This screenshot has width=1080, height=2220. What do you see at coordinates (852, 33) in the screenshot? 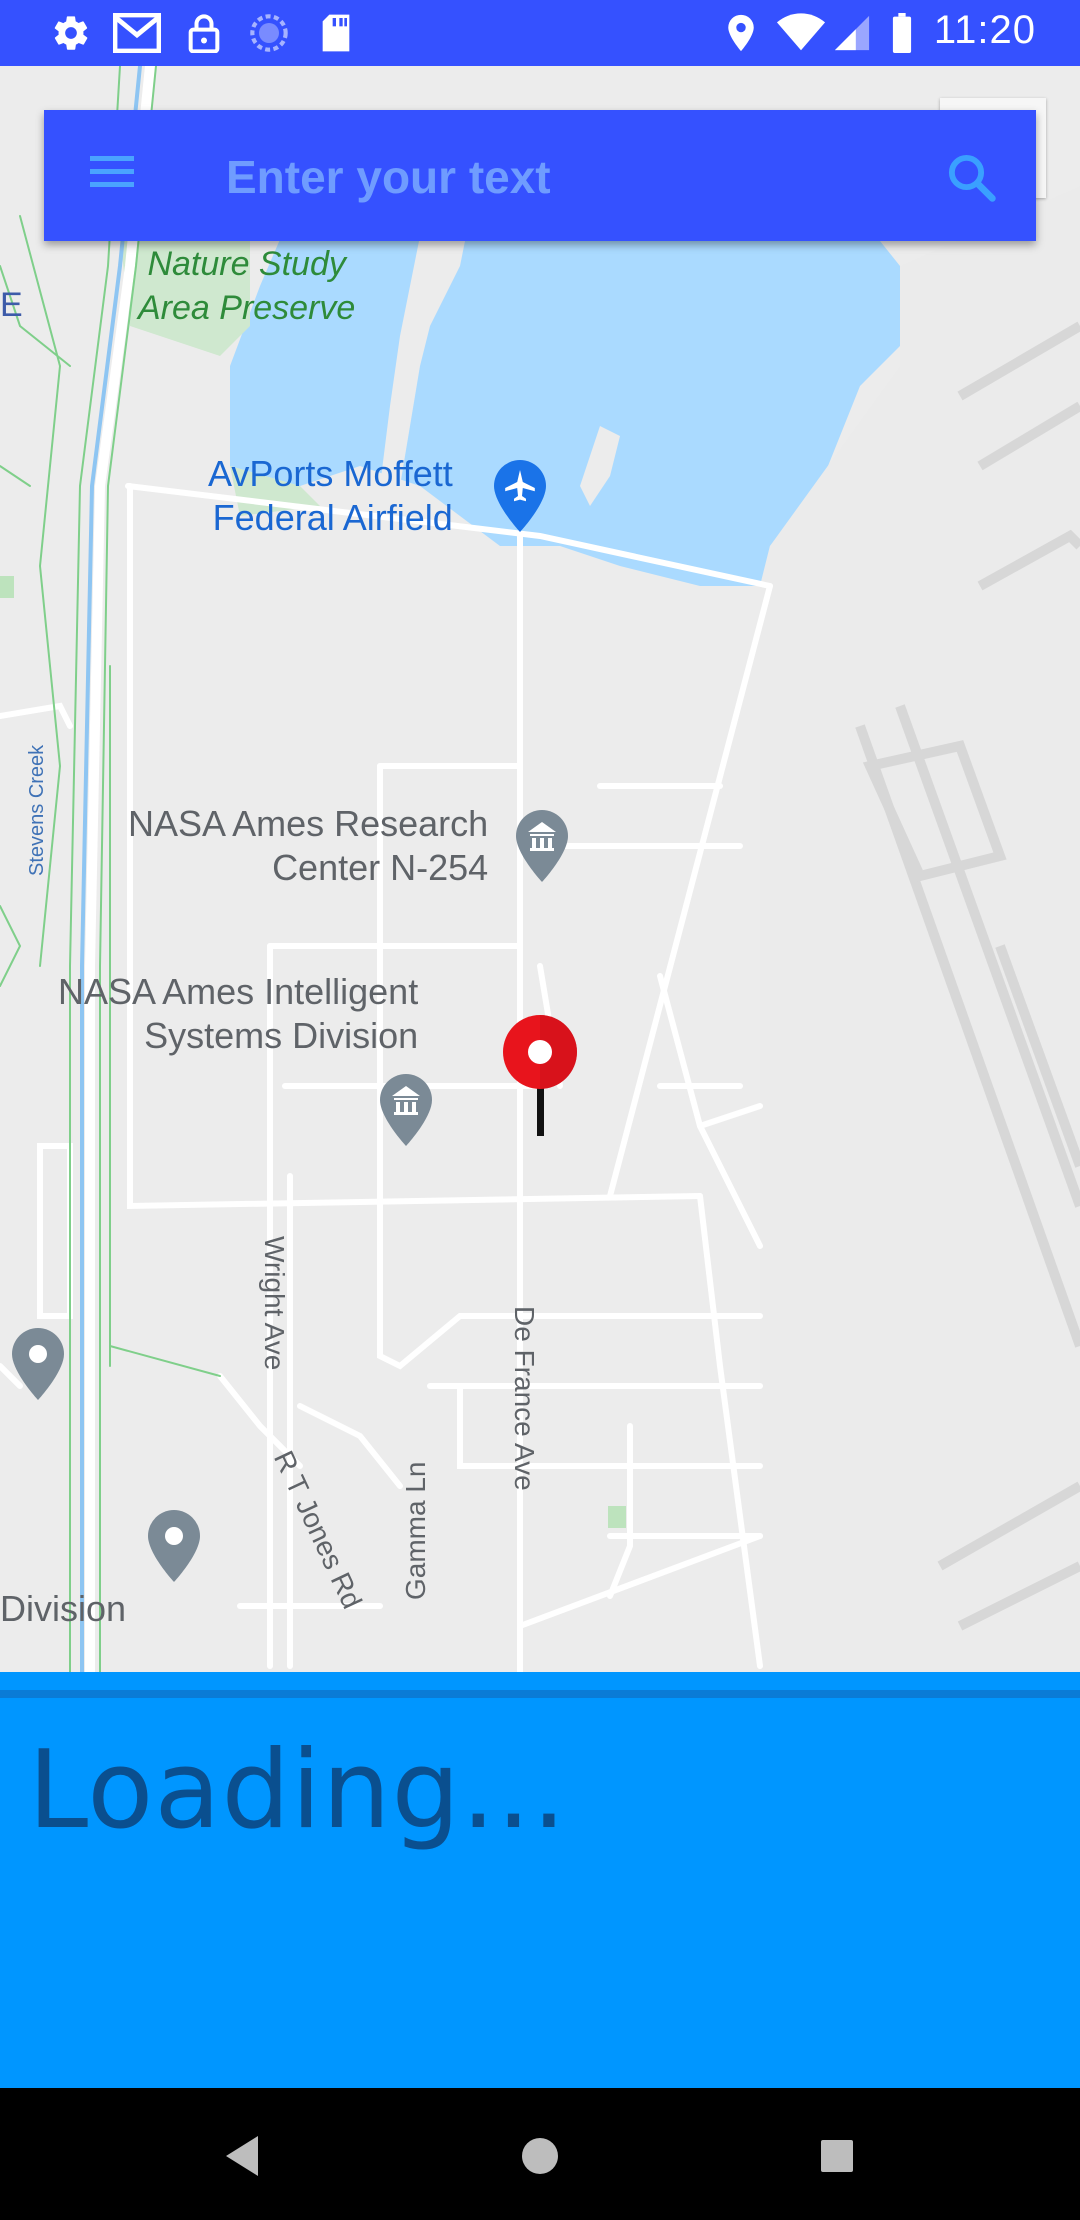
I see `signal-icon` at bounding box center [852, 33].